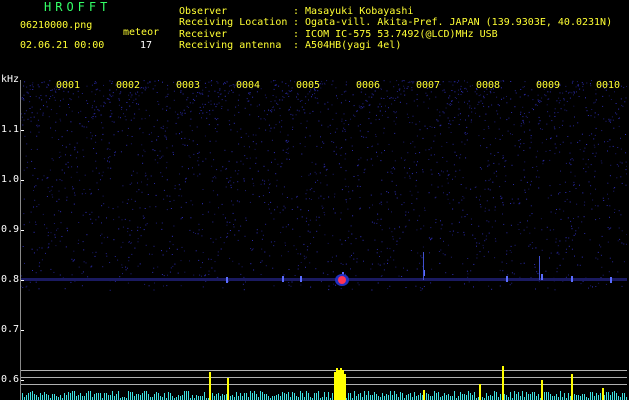  What do you see at coordinates (343, 385) in the screenshot?
I see `activity-spike` at bounding box center [343, 385].